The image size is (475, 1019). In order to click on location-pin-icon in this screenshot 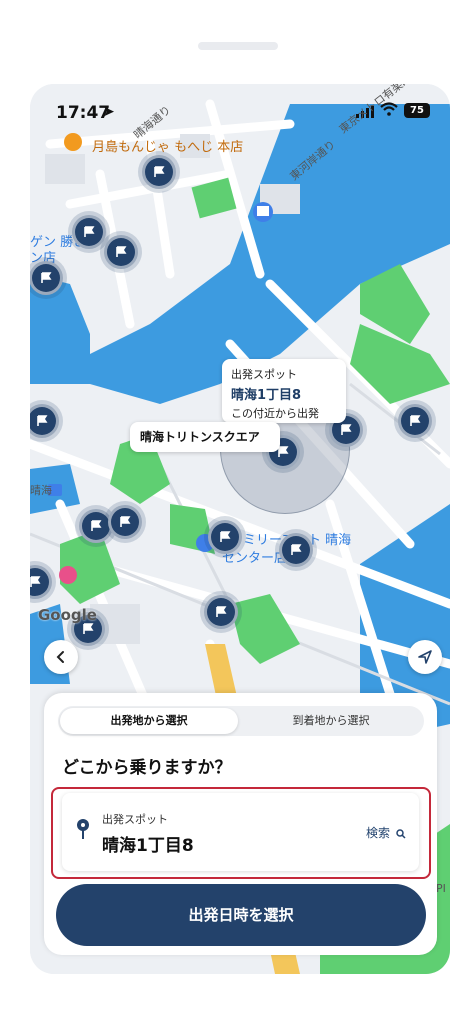, I will do `click(83, 829)`.